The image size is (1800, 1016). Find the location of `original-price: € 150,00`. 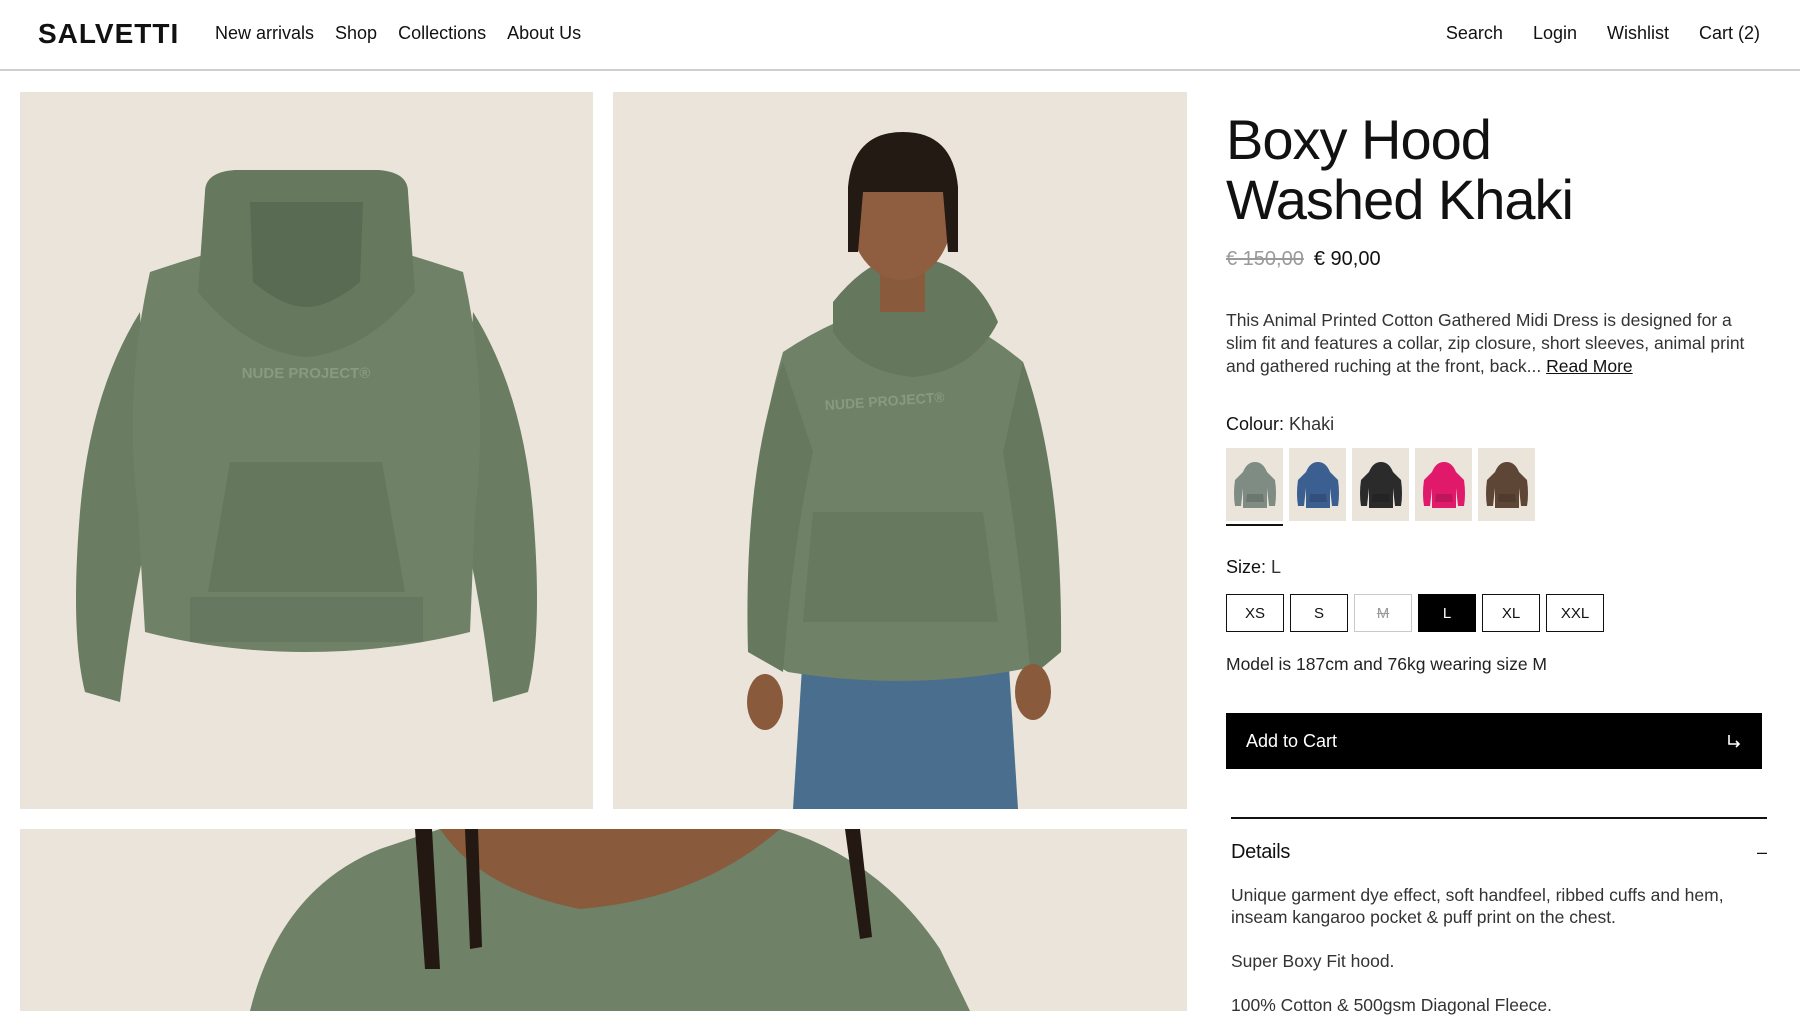

original-price: € 150,00 is located at coordinates (1265, 259).